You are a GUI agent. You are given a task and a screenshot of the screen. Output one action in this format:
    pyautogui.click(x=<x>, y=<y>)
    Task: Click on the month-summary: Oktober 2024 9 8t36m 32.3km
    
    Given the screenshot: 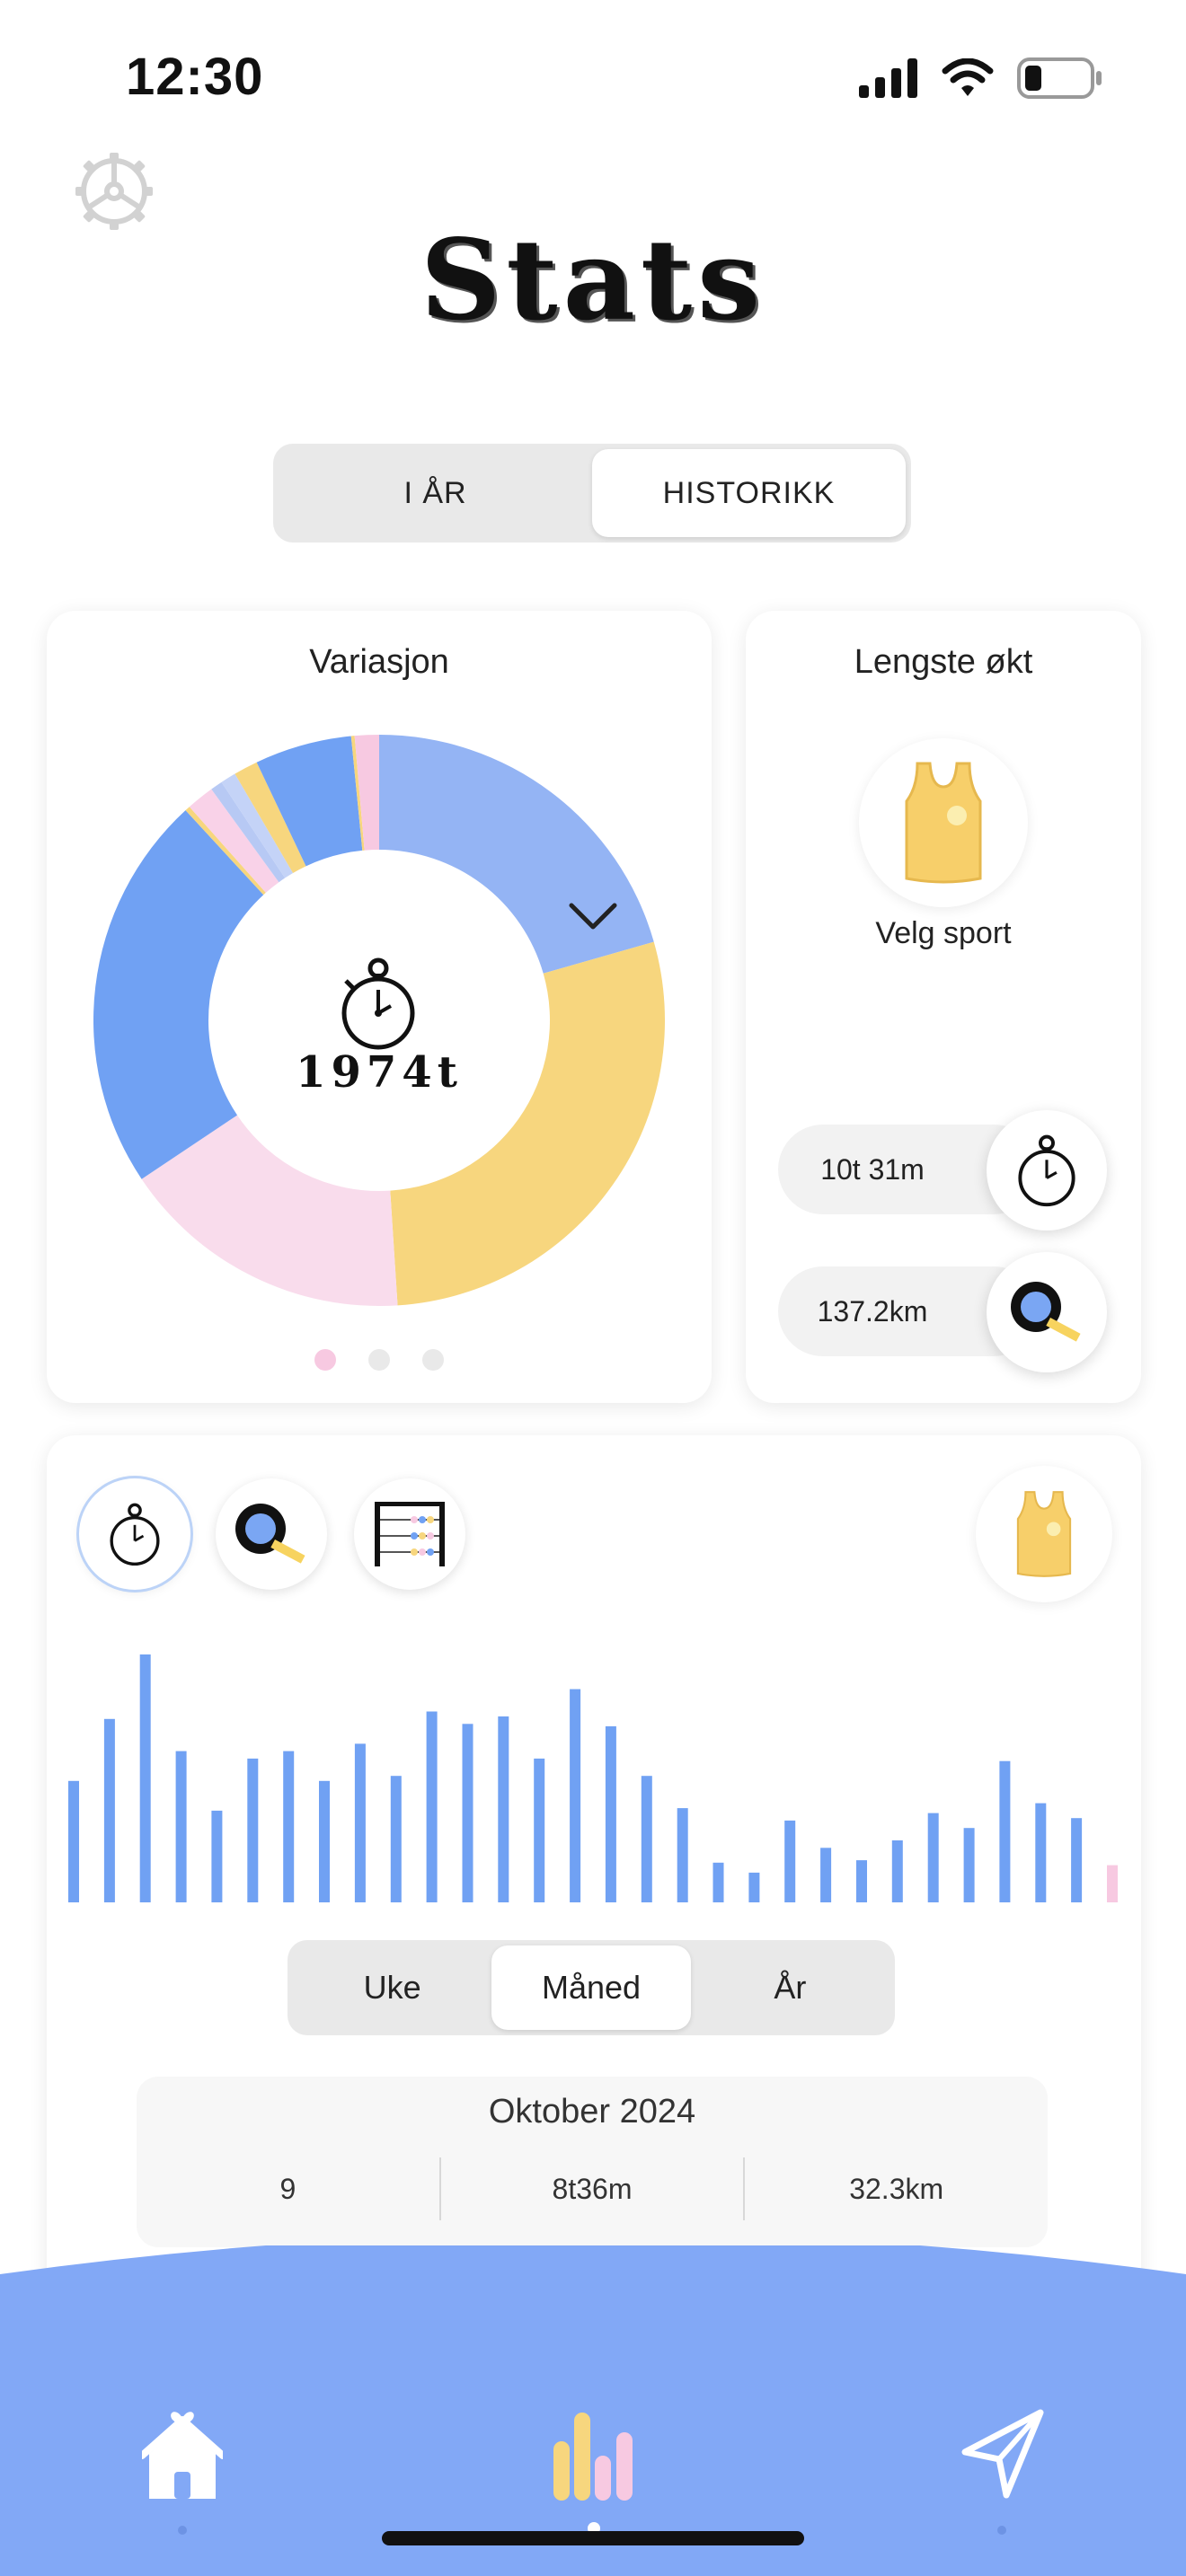 What is the action you would take?
    pyautogui.click(x=592, y=2162)
    